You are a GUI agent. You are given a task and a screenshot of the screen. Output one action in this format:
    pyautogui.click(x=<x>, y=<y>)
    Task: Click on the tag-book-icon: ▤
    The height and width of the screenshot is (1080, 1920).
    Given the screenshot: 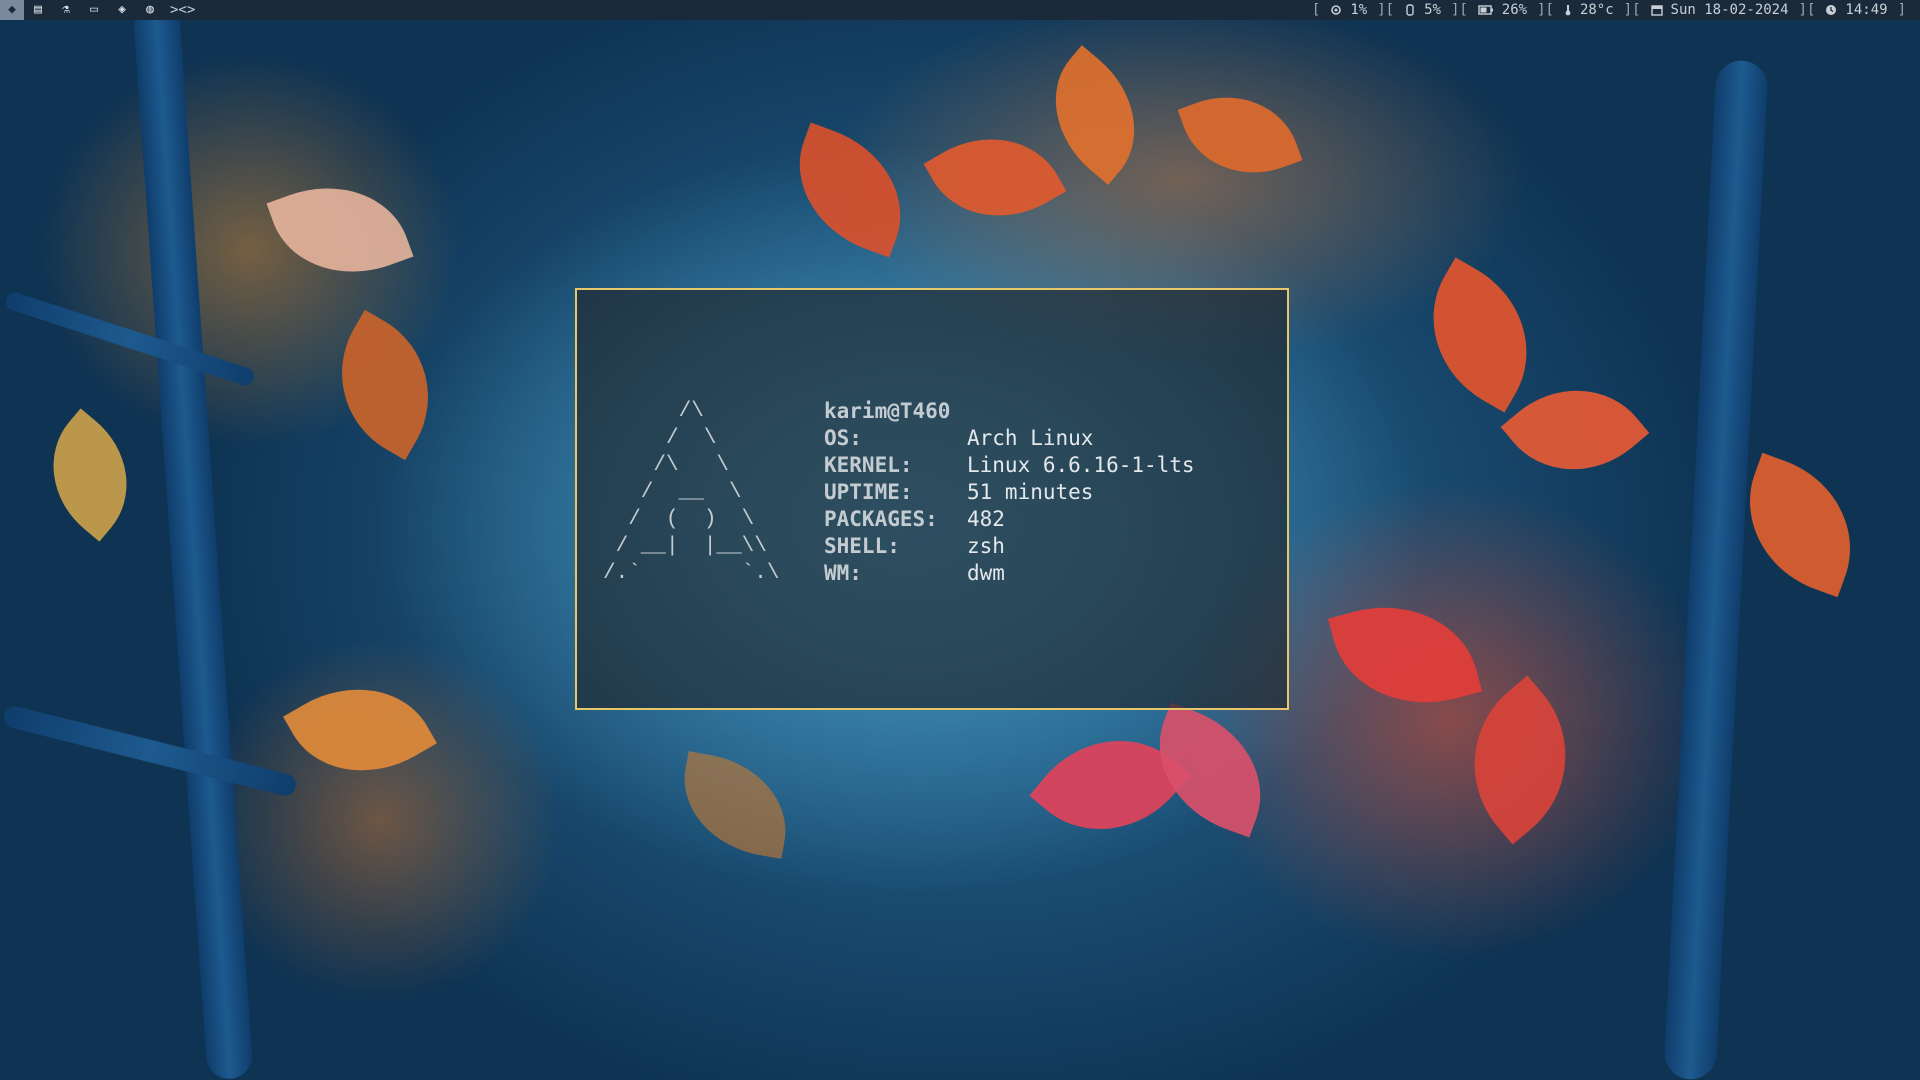 What is the action you would take?
    pyautogui.click(x=38, y=10)
    